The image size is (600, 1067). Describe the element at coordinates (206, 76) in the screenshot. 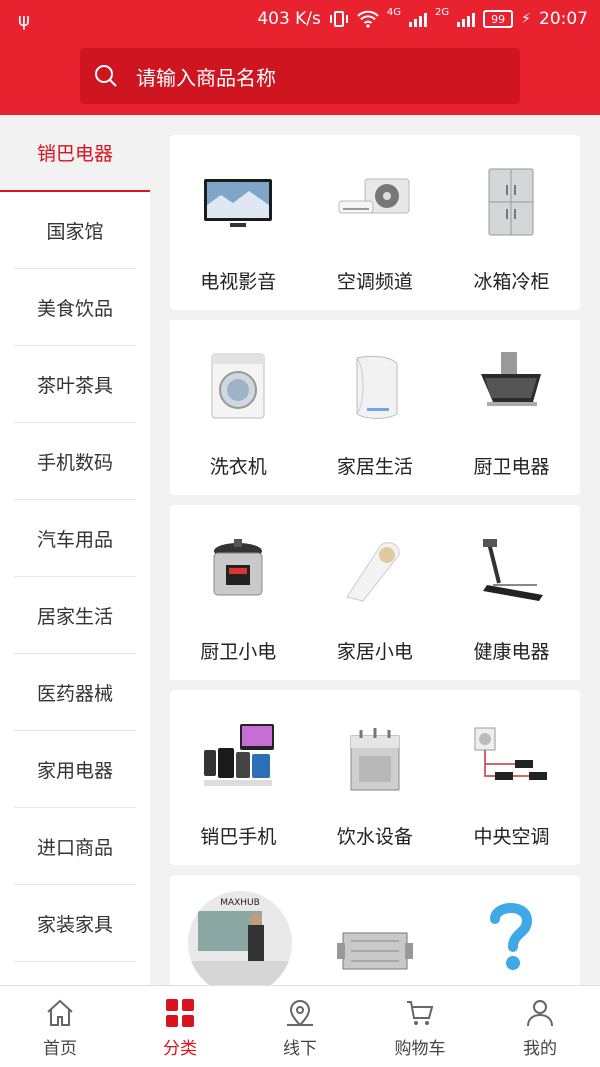

I see `search-input: 请输入商品名称` at that location.